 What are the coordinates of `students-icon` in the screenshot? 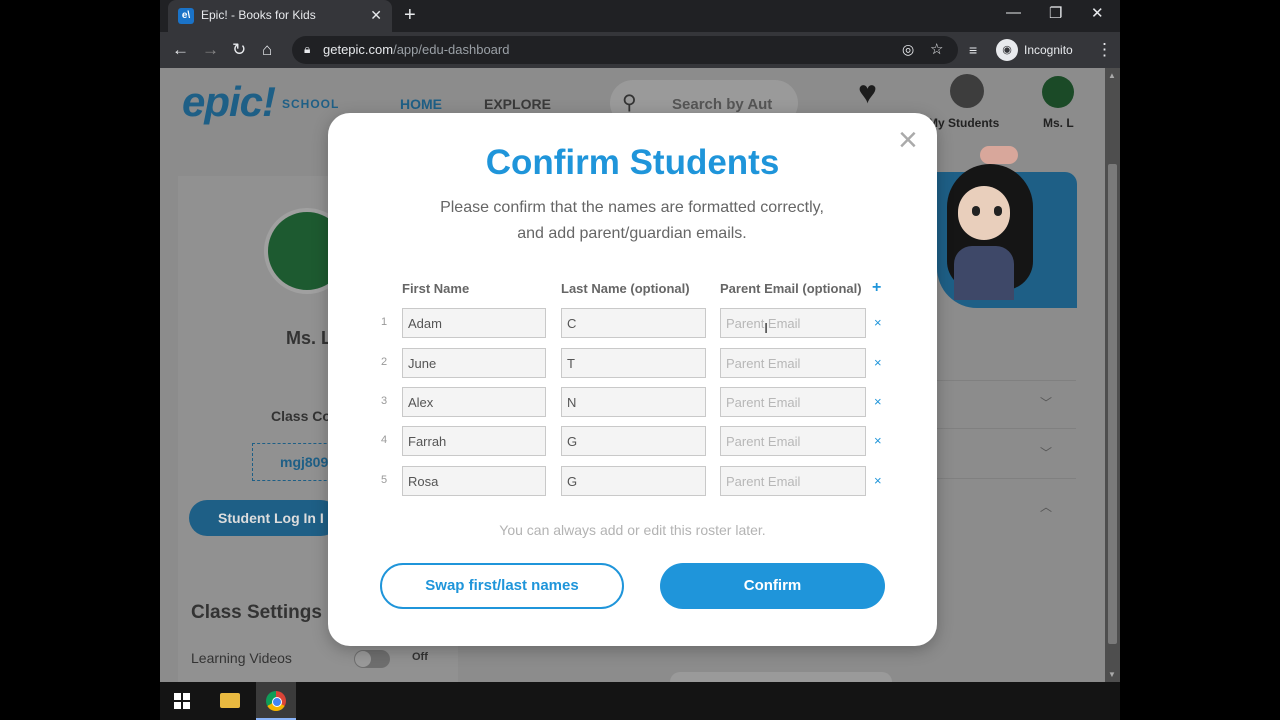 It's located at (967, 91).